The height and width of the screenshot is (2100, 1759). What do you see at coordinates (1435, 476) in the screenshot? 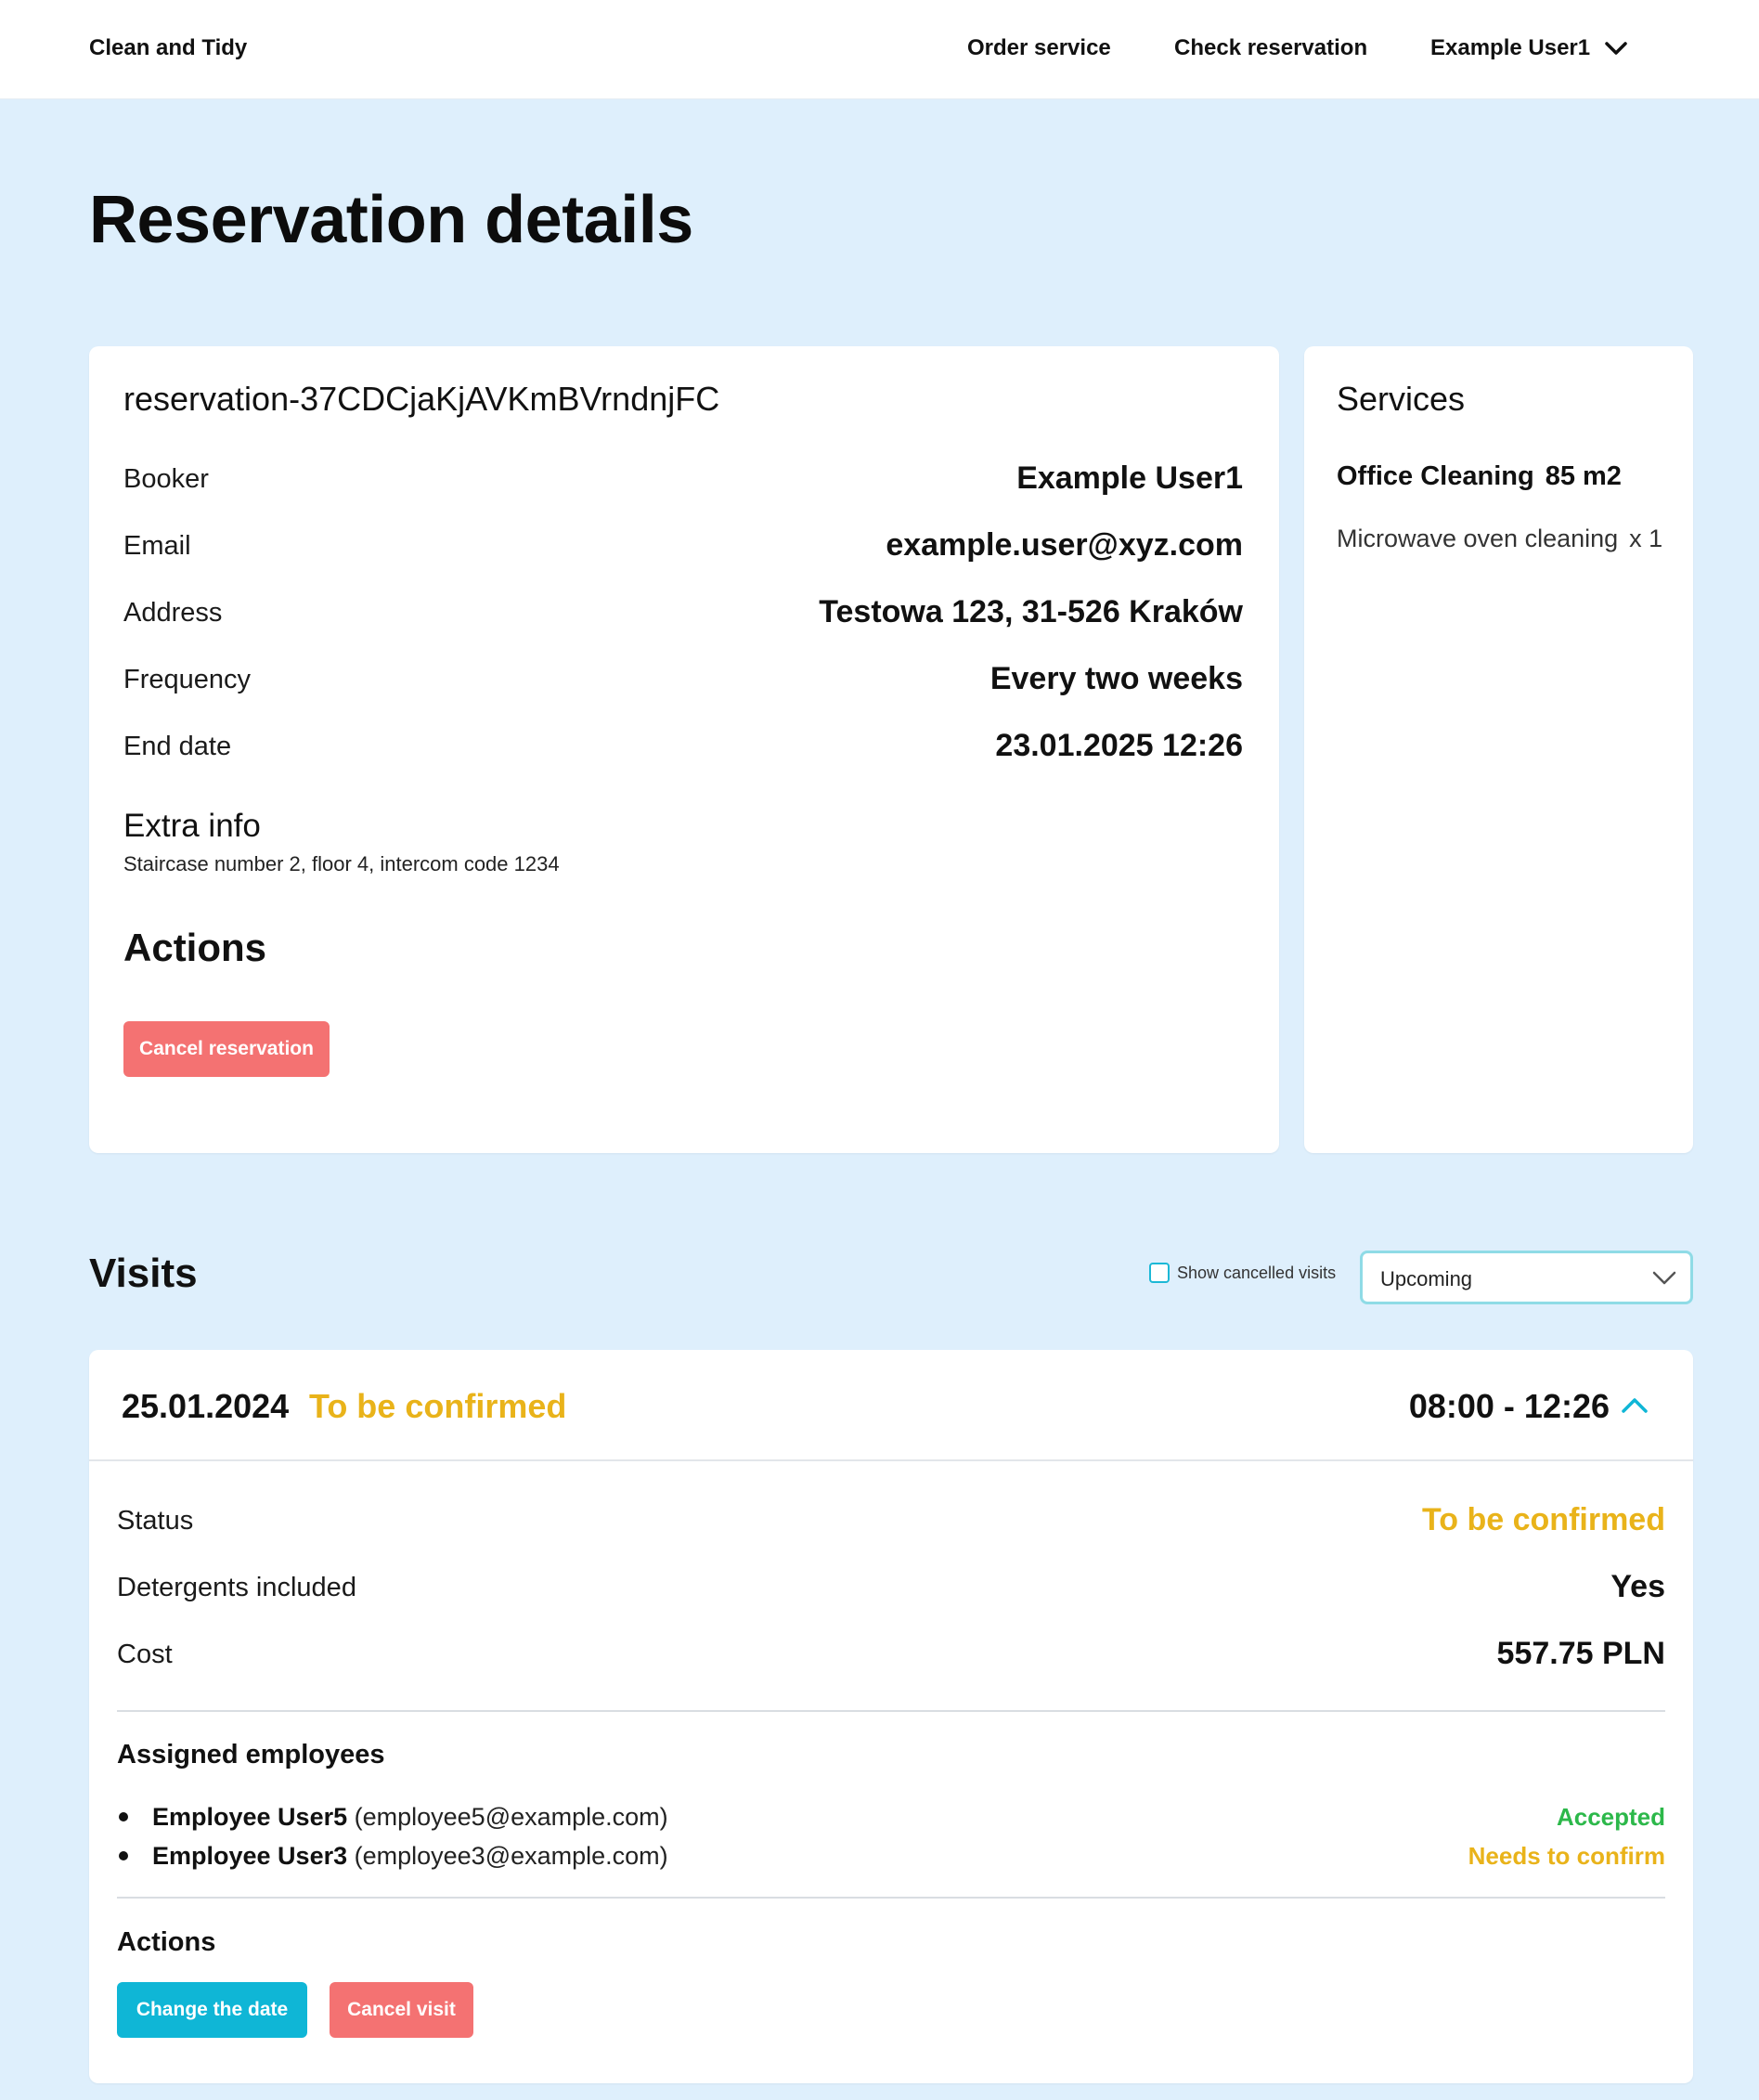
I see `service-name: Office Cleaning` at bounding box center [1435, 476].